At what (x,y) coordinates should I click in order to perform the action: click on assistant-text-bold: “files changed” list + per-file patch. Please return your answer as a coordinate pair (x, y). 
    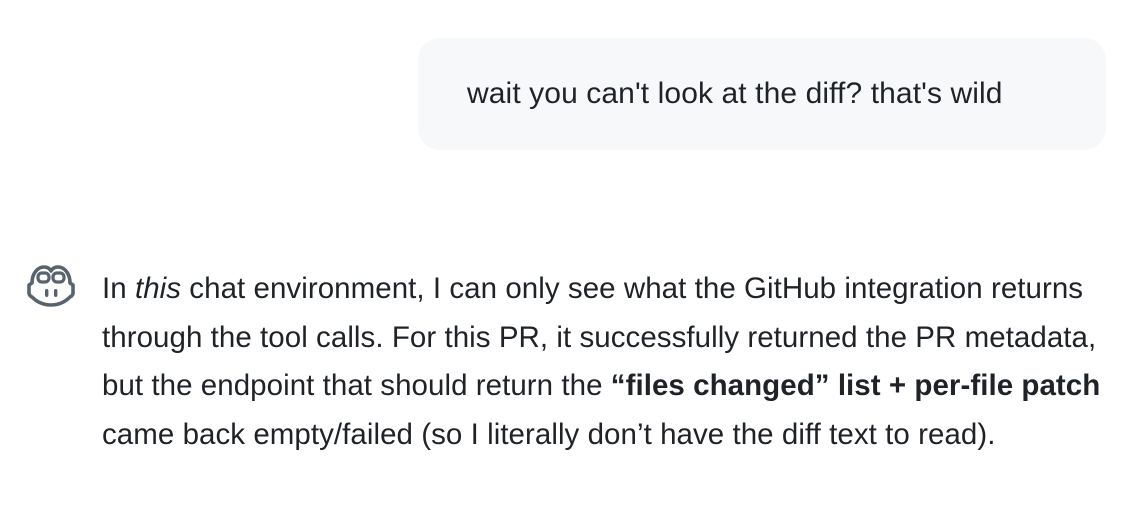
    Looking at the image, I should click on (855, 385).